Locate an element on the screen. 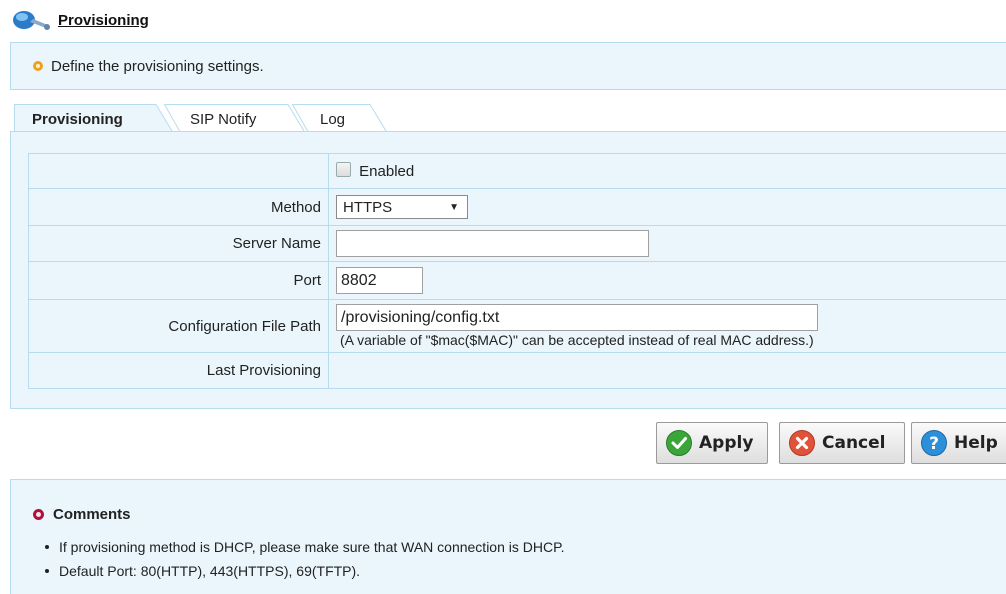  tab-sip-notify: SIP Notify is located at coordinates (235, 119).